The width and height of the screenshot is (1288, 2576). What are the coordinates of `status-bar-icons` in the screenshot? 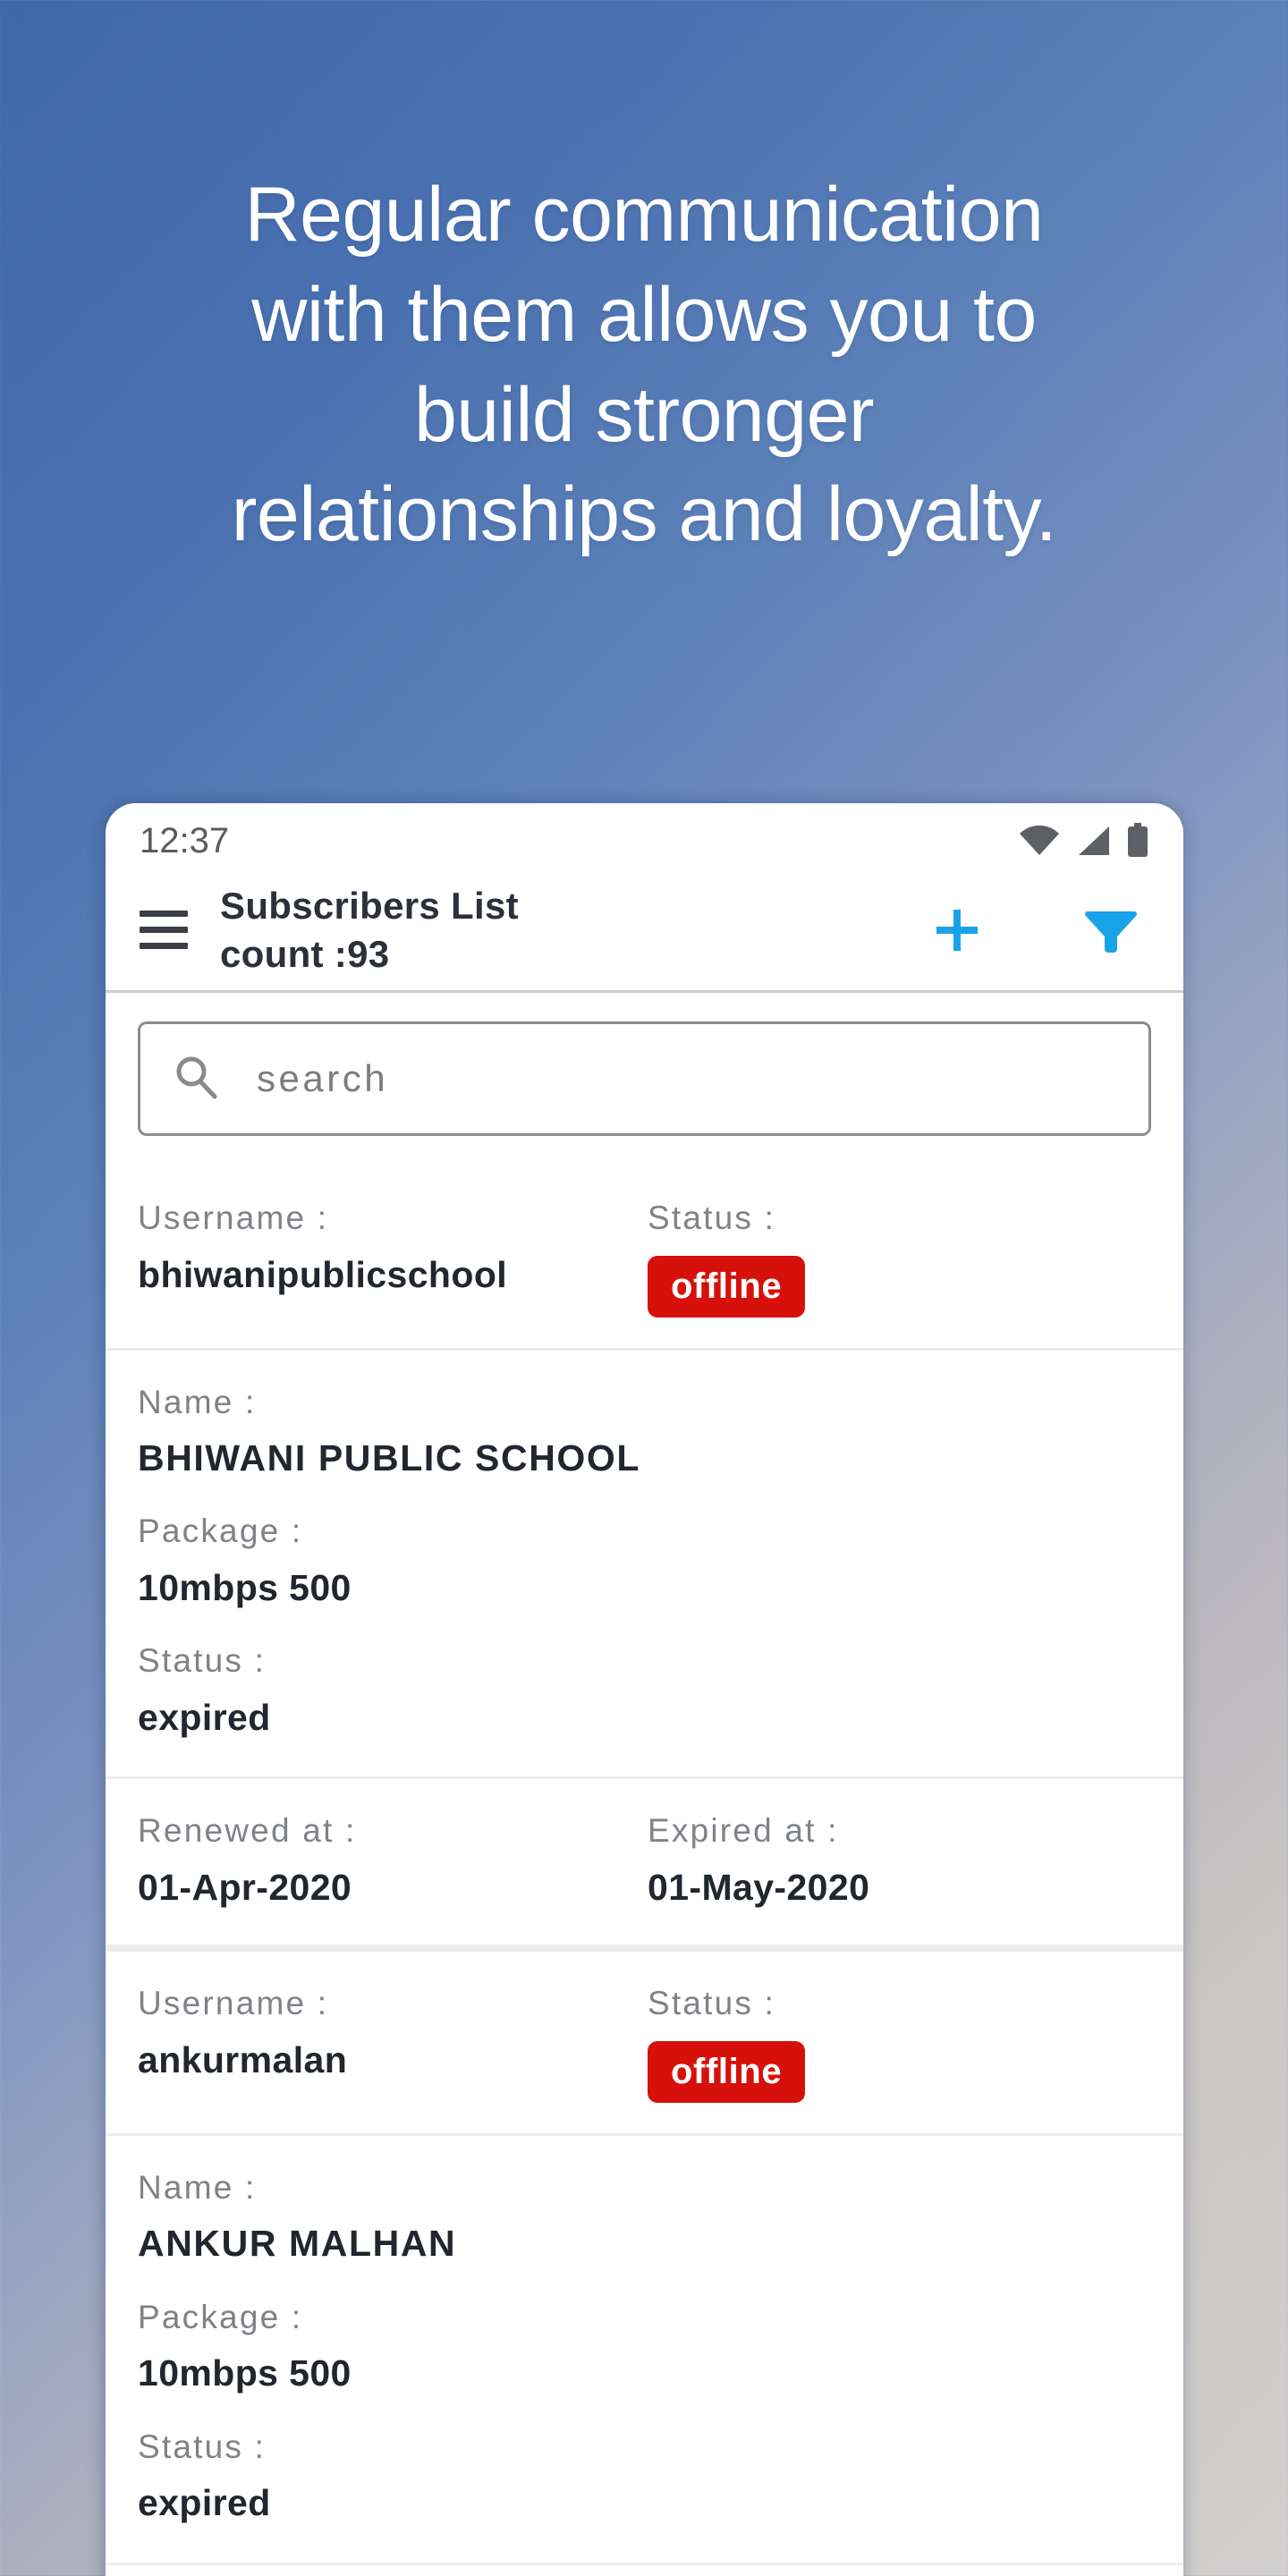 It's located at (1084, 841).